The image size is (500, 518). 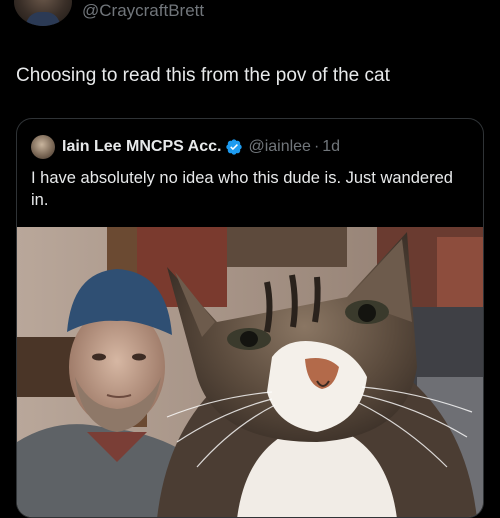 I want to click on quoted-tweet-header: Iain Lee MNCPS Acc. @iainlee · 1d, so click(x=185, y=147).